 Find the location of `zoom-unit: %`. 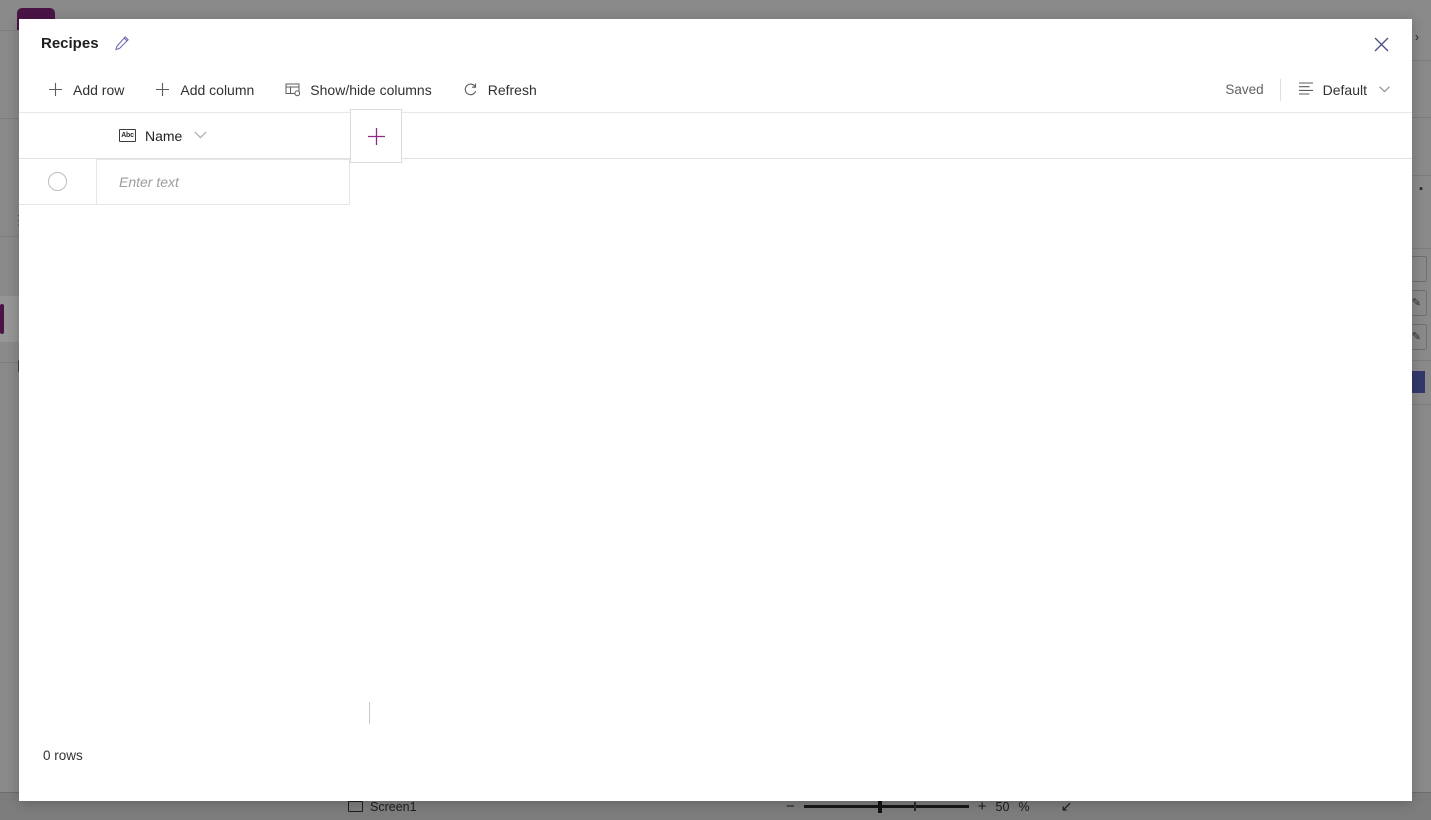

zoom-unit: % is located at coordinates (1024, 806).